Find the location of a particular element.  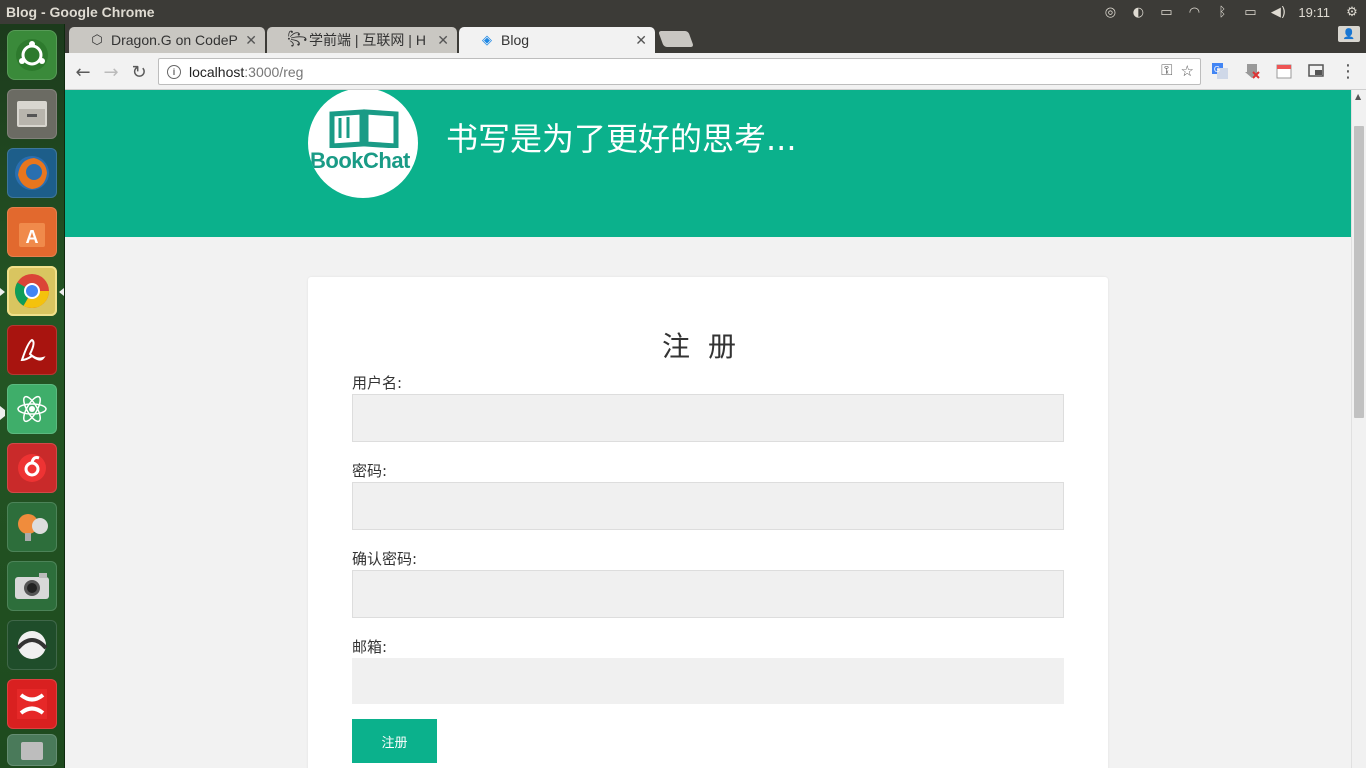

logo-text: BookChat is located at coordinates (360, 160).